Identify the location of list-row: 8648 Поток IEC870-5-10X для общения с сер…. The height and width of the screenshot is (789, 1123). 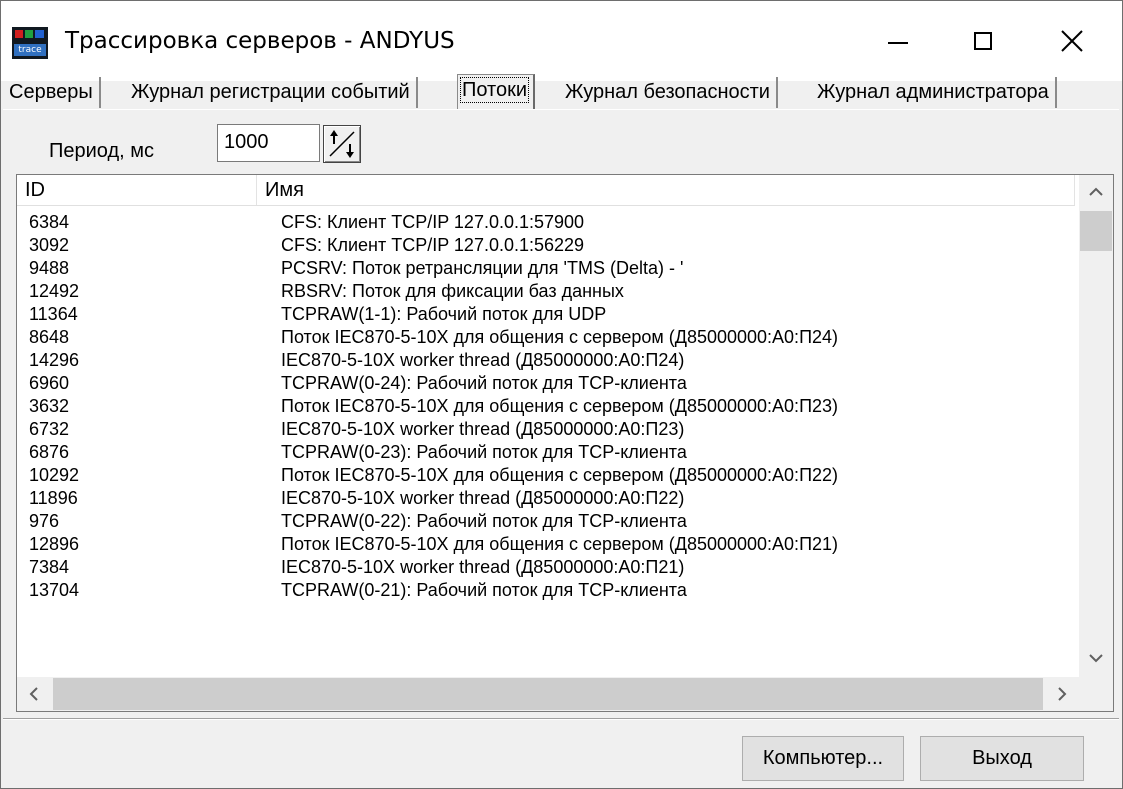
(547, 337).